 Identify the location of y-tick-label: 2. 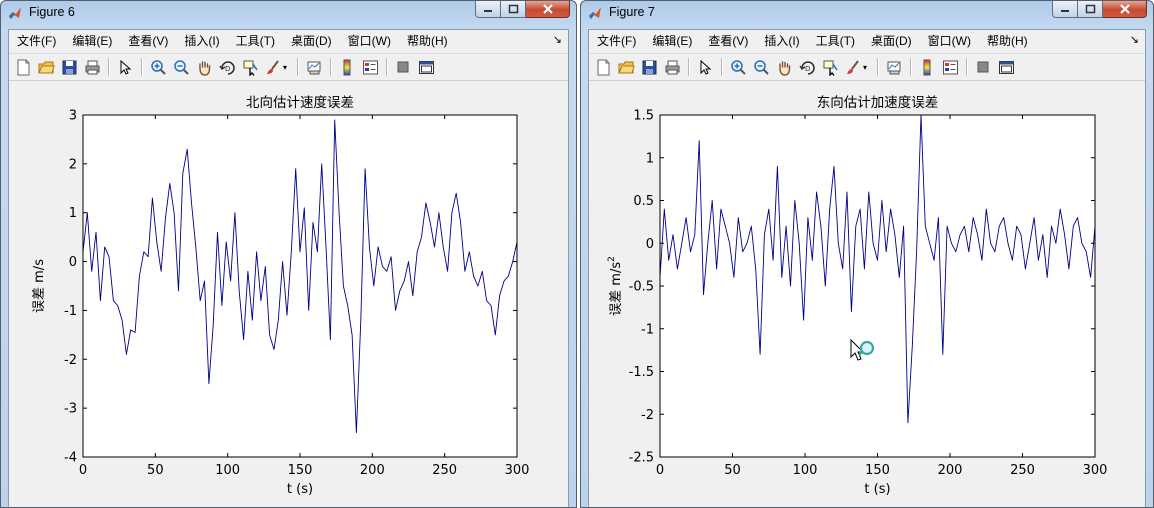
(73, 164).